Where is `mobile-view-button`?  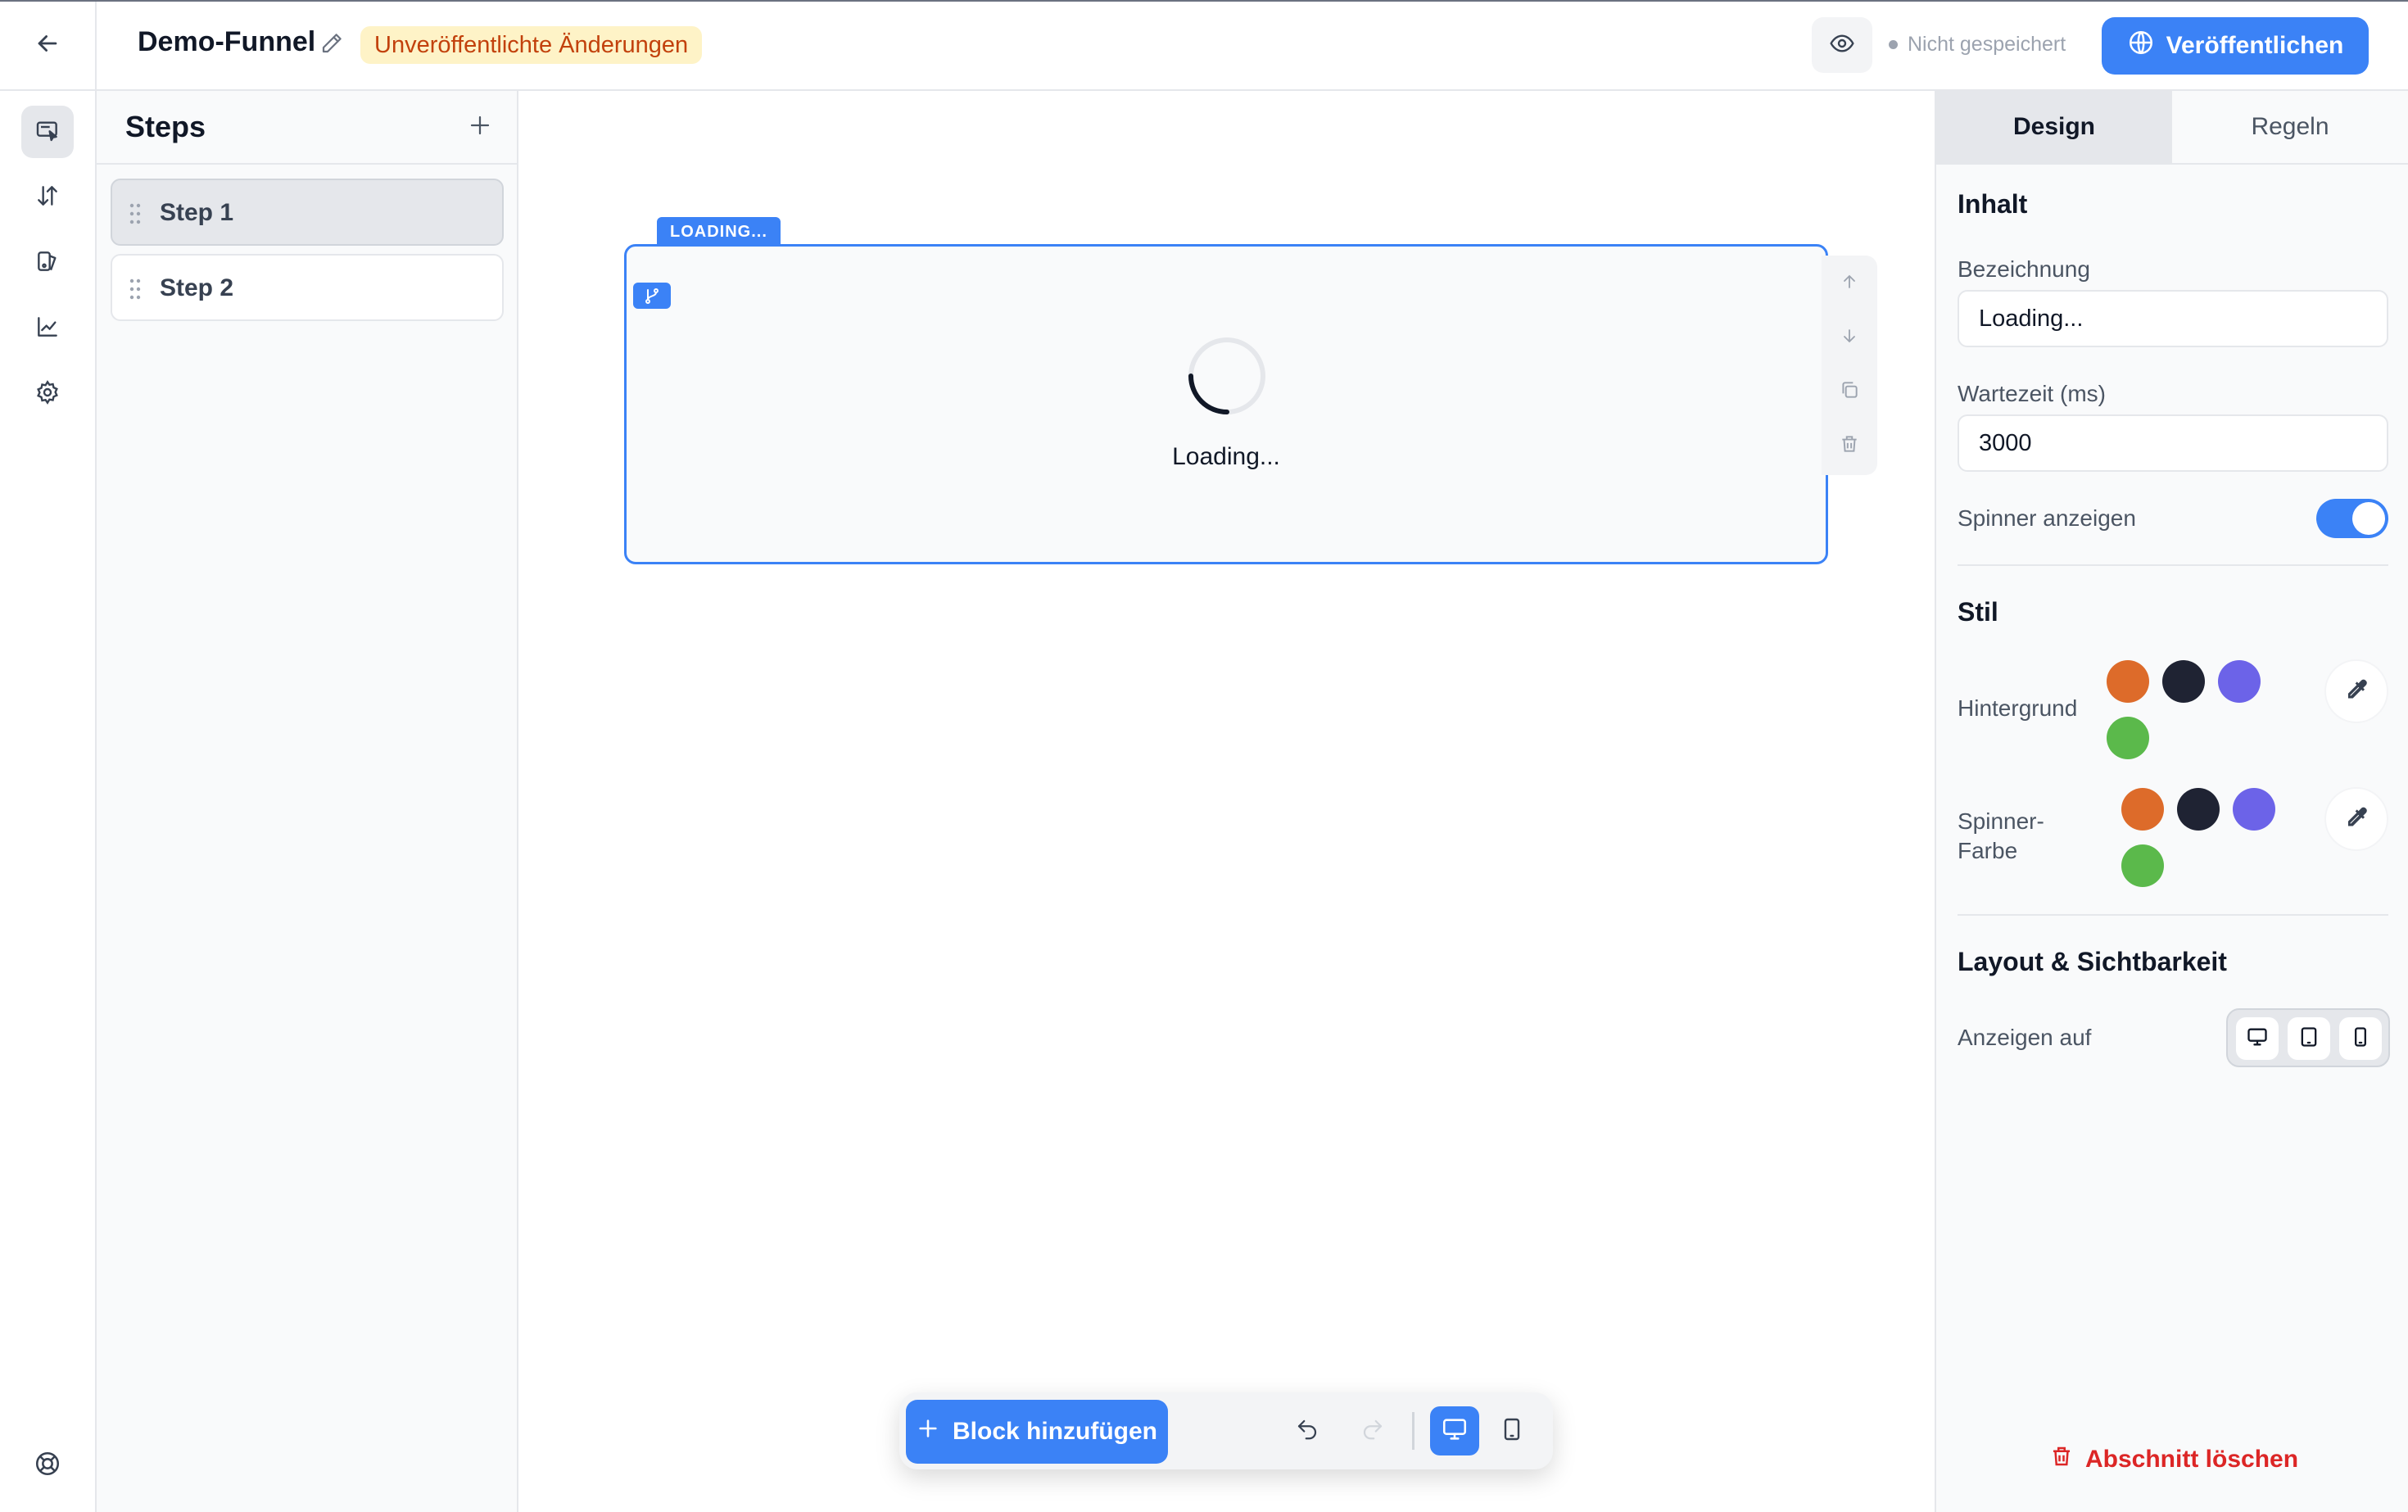 mobile-view-button is located at coordinates (1512, 1430).